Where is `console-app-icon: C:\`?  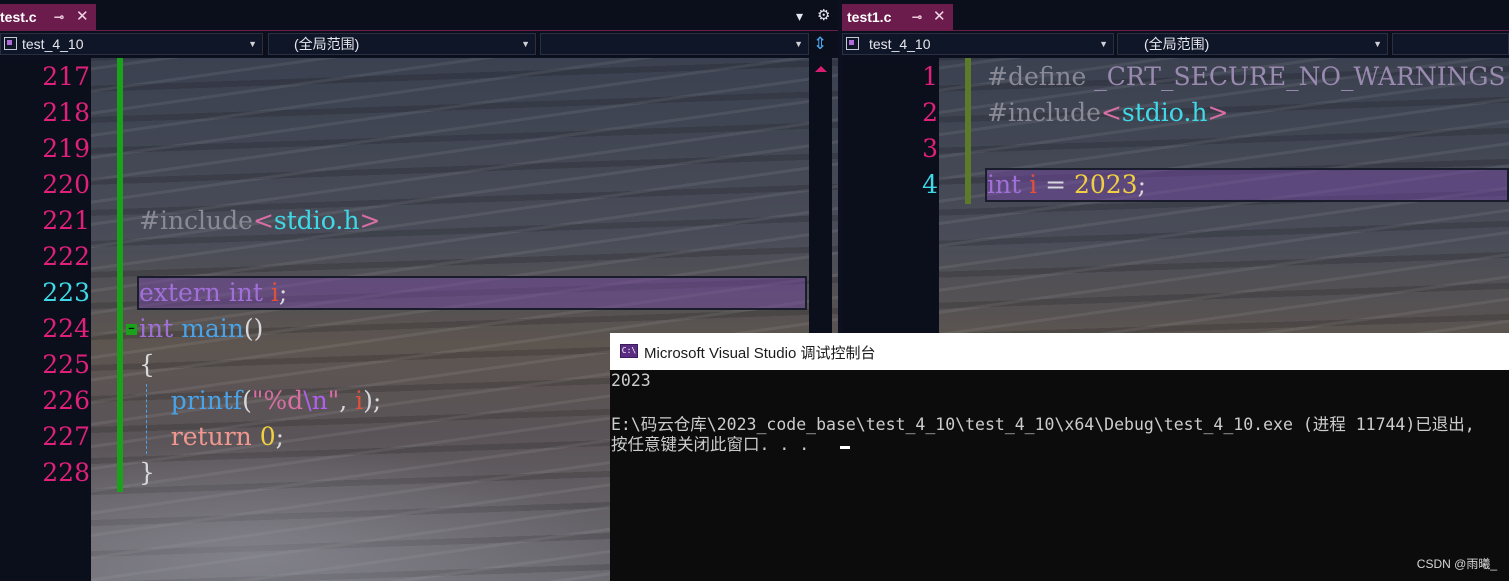 console-app-icon: C:\ is located at coordinates (629, 351).